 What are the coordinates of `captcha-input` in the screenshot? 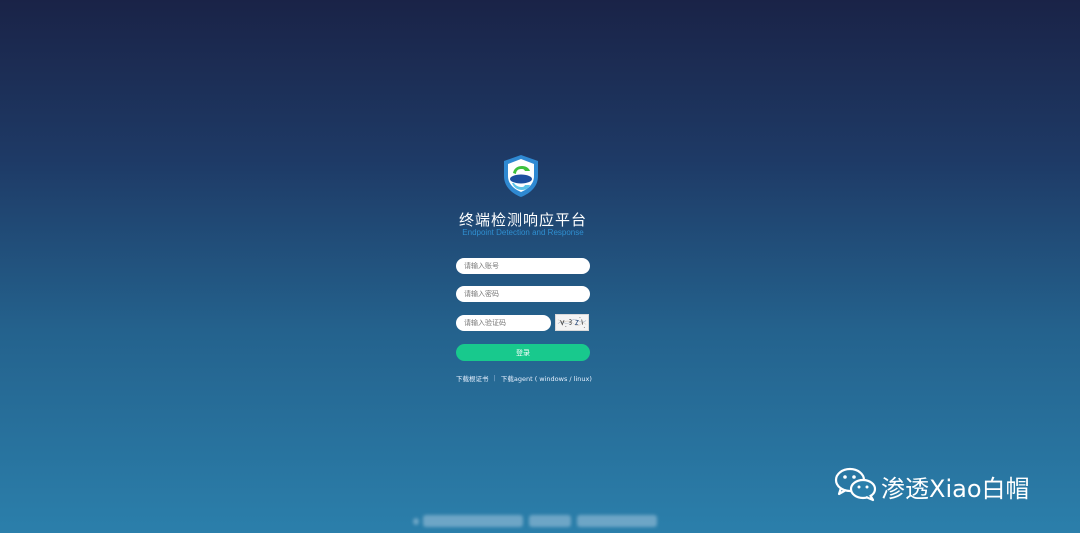 It's located at (503, 323).